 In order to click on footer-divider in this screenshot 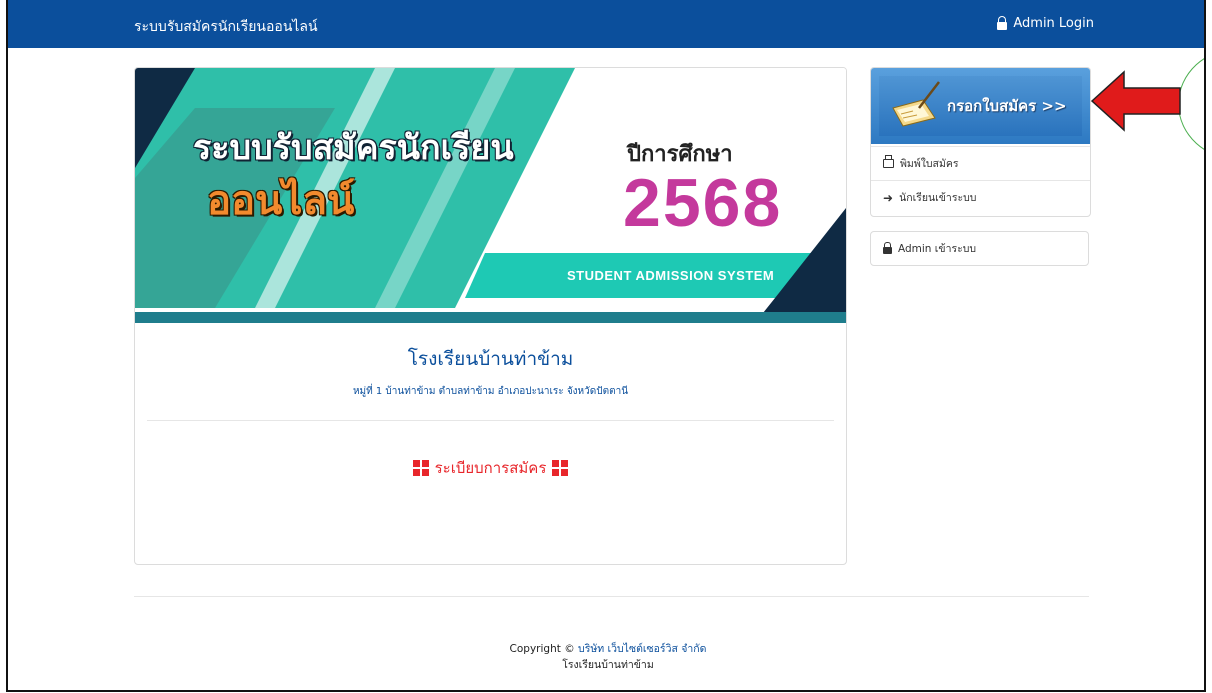, I will do `click(611, 596)`.